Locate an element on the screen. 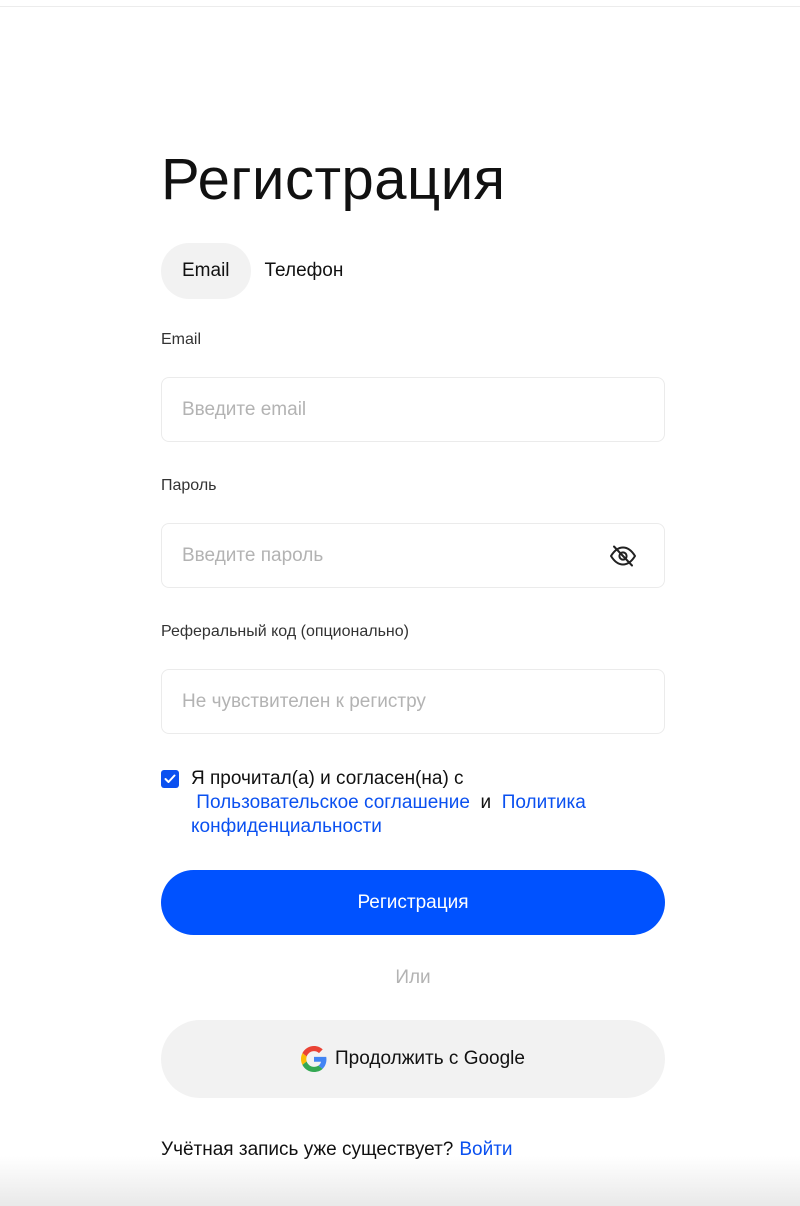 This screenshot has height=1206, width=800. referral-field-container is located at coordinates (413, 701).